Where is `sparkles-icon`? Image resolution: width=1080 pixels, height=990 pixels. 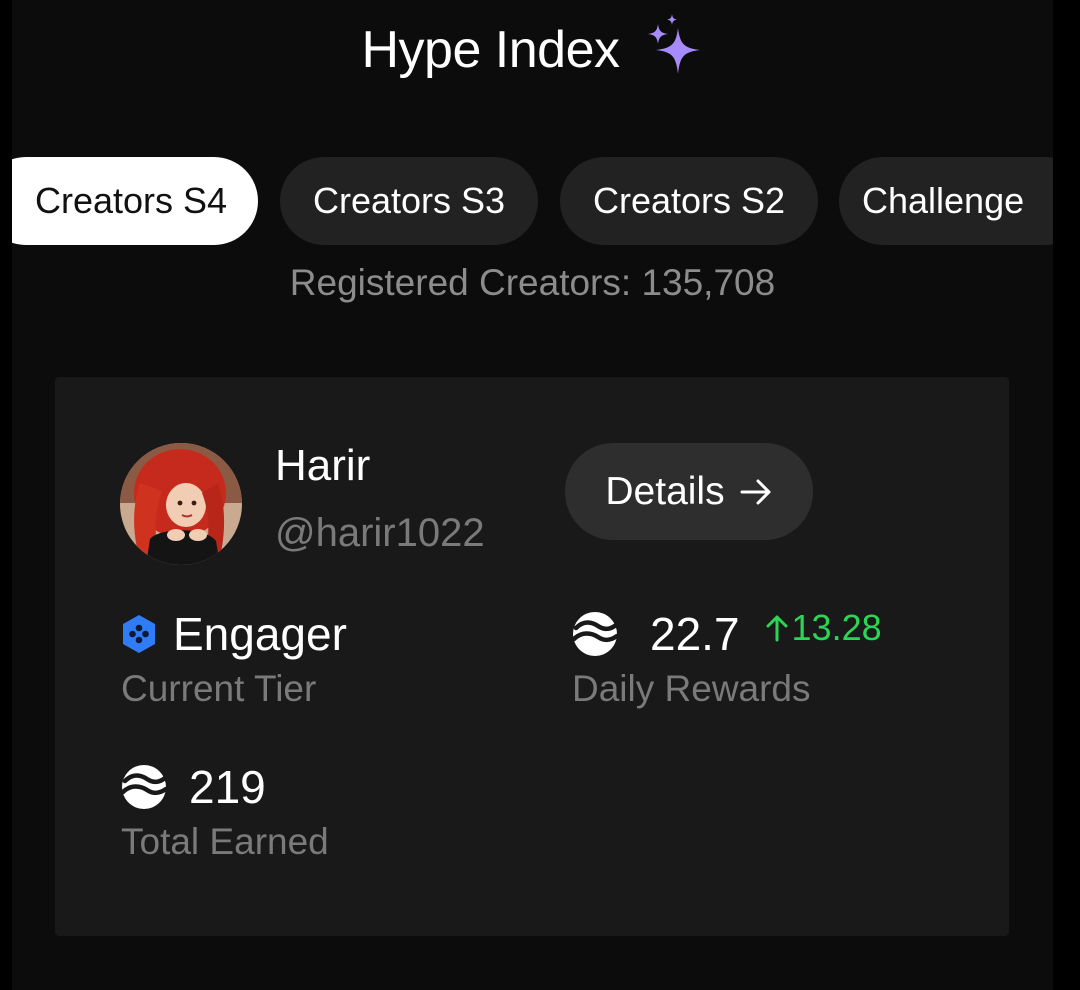 sparkles-icon is located at coordinates (673, 44).